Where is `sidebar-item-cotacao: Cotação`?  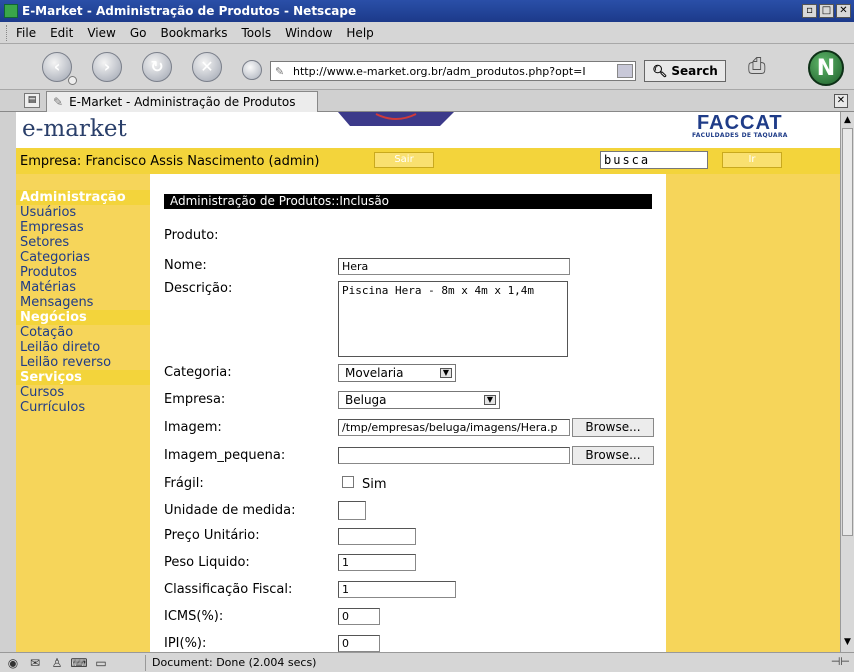
sidebar-item-cotacao: Cotação is located at coordinates (83, 332).